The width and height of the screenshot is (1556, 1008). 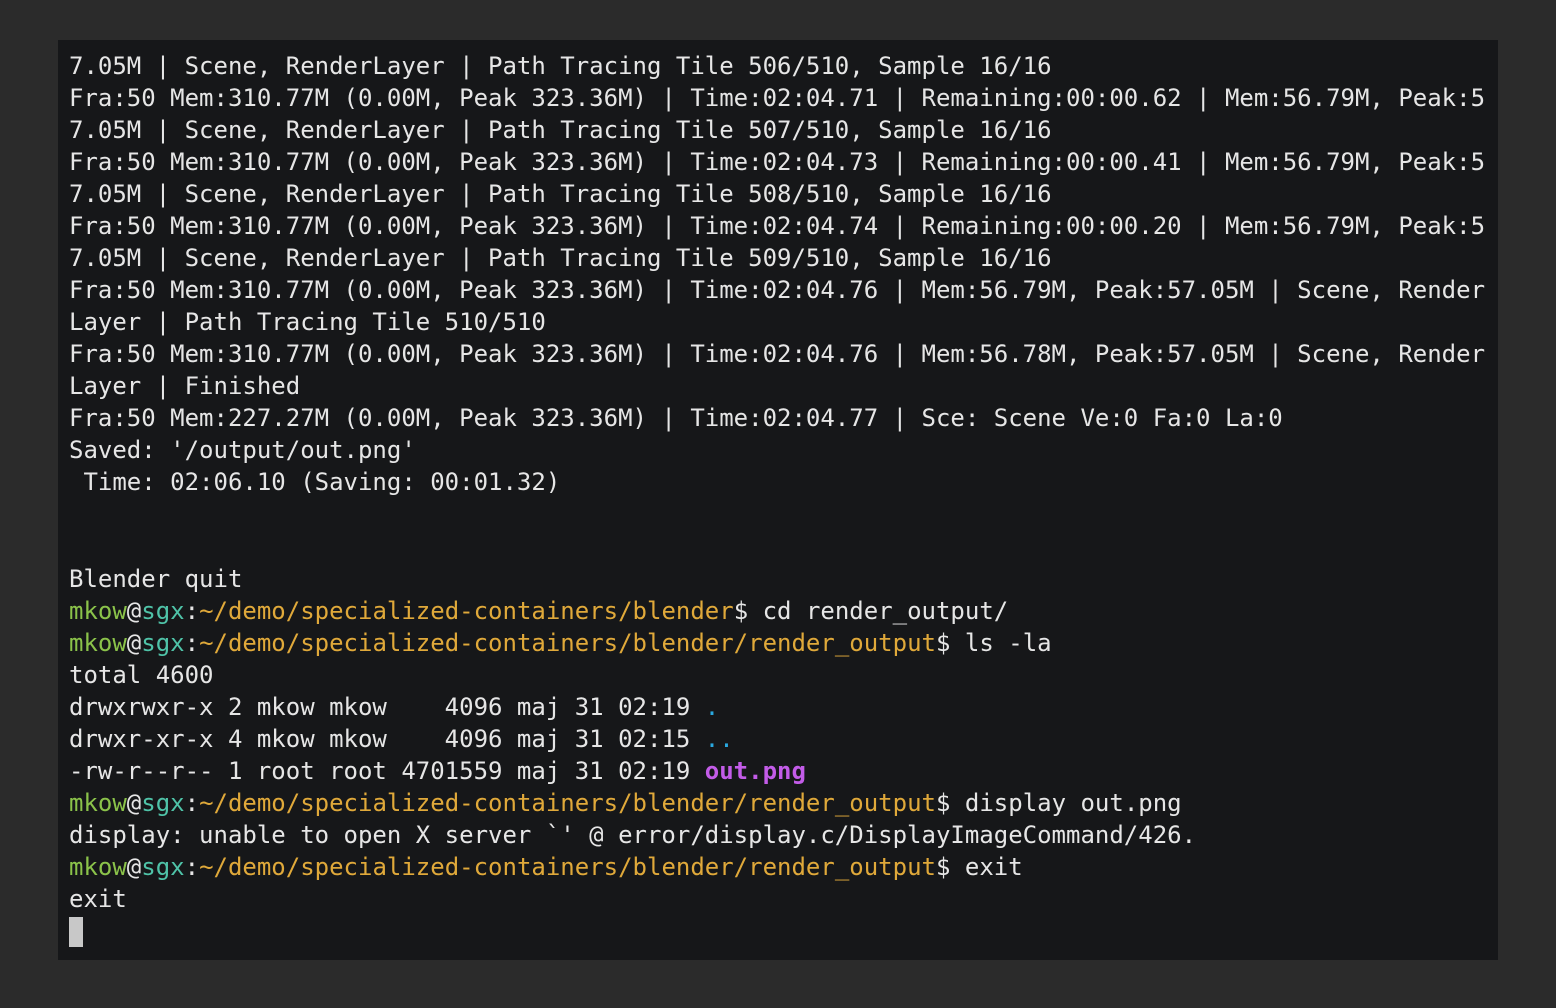 What do you see at coordinates (315, 482) in the screenshot?
I see `output-line: Time: 02:06.10 (Saving: 00:01.32)` at bounding box center [315, 482].